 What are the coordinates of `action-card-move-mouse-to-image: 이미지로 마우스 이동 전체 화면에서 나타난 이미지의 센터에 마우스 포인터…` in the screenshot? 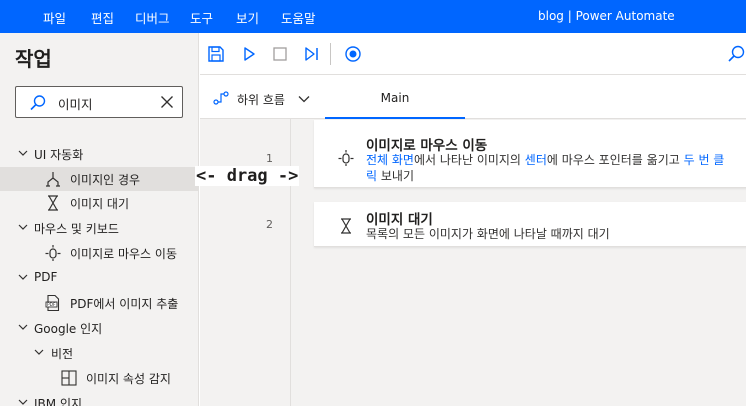 It's located at (530, 154).